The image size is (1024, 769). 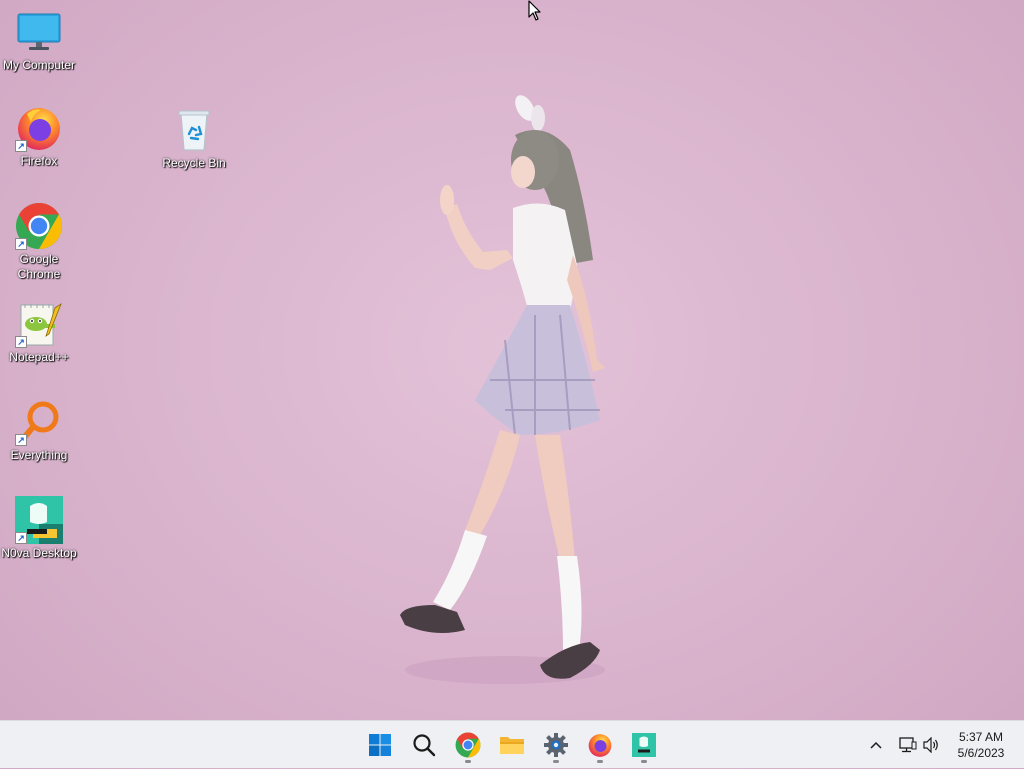 What do you see at coordinates (194, 163) in the screenshot?
I see `desktop-icon-label: Recycle Bin` at bounding box center [194, 163].